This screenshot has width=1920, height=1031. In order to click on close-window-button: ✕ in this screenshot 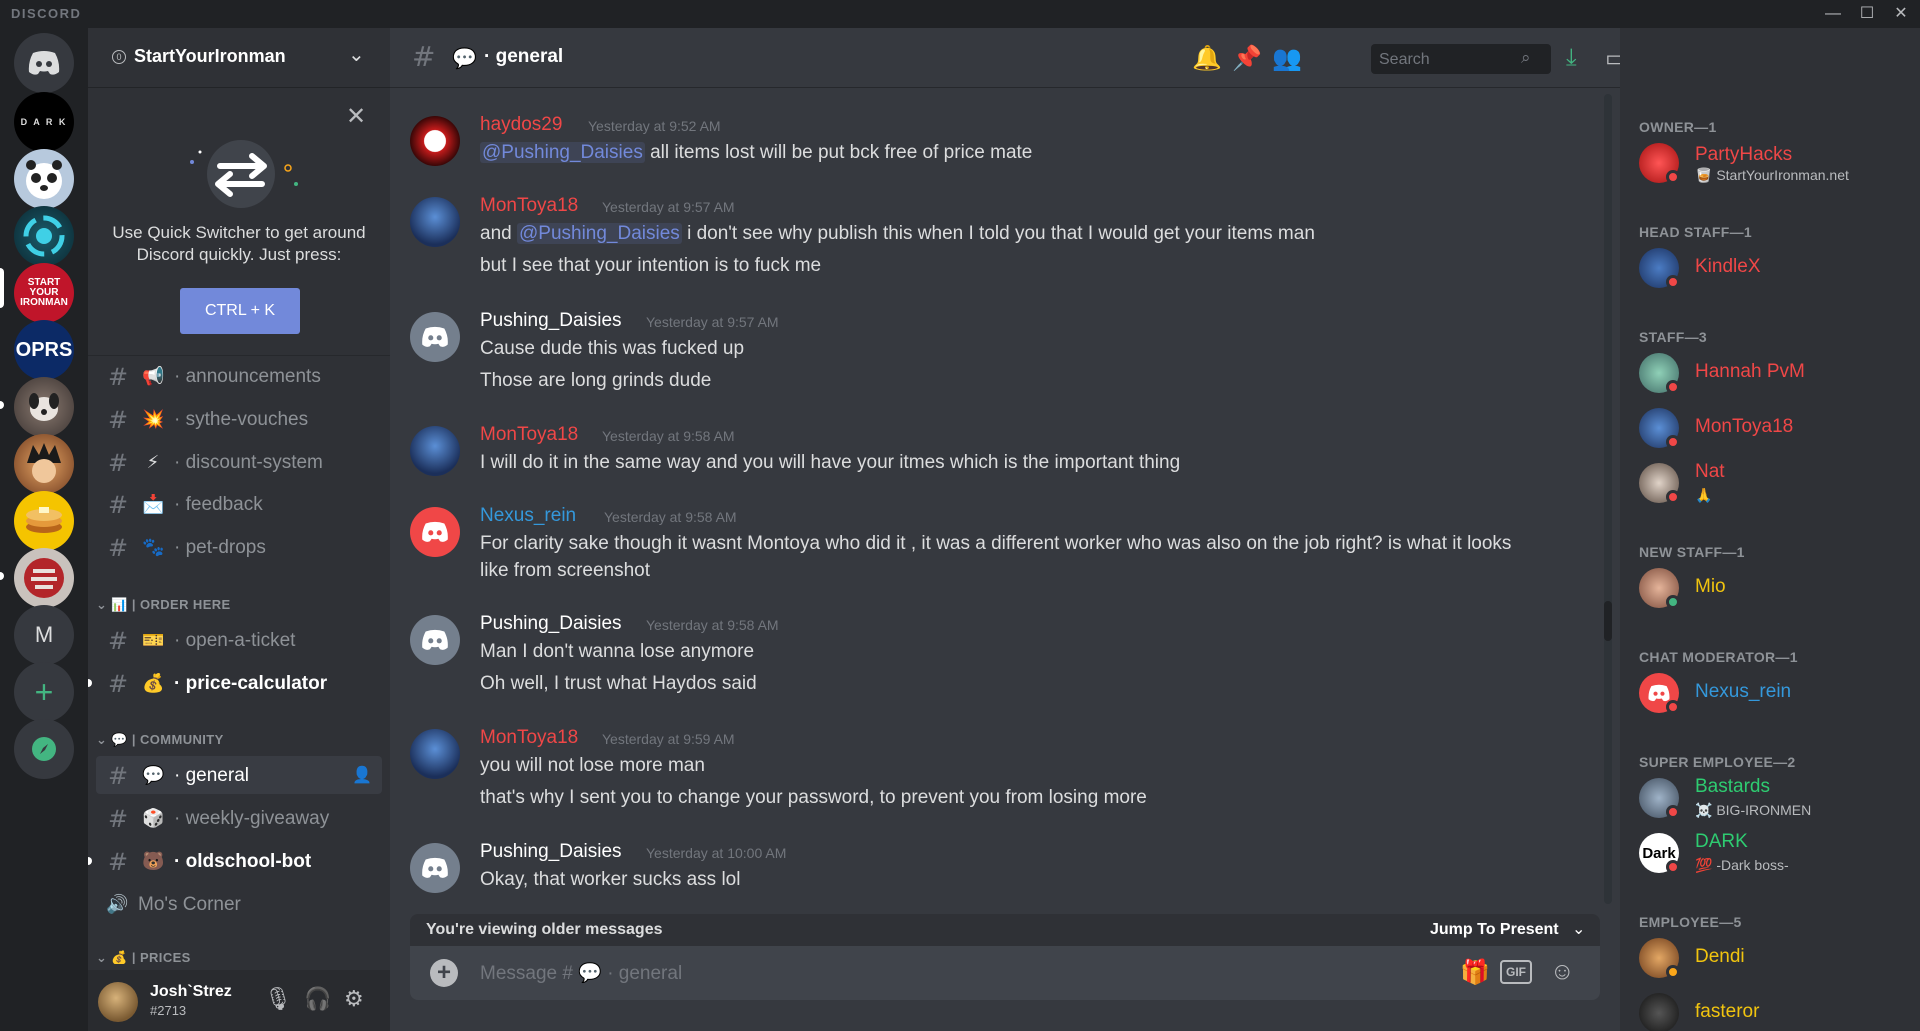, I will do `click(1901, 14)`.